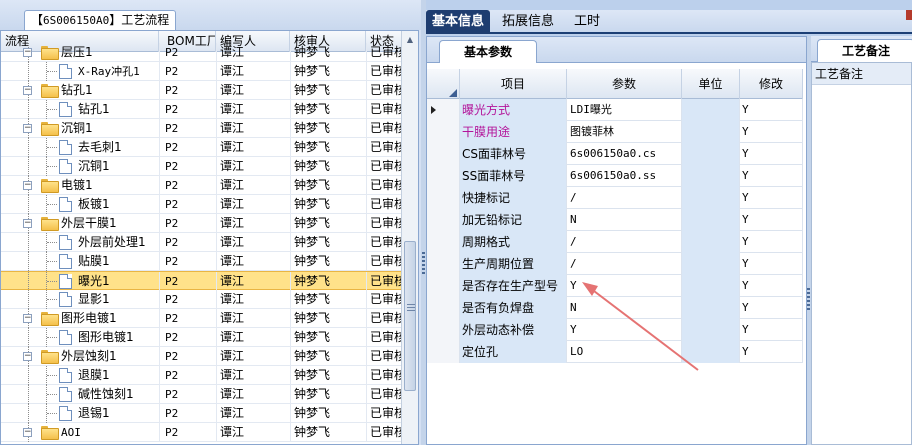 The width and height of the screenshot is (912, 445). What do you see at coordinates (100, 20) in the screenshot?
I see `process-flow-tab: 【6S006150A0】工艺流程` at bounding box center [100, 20].